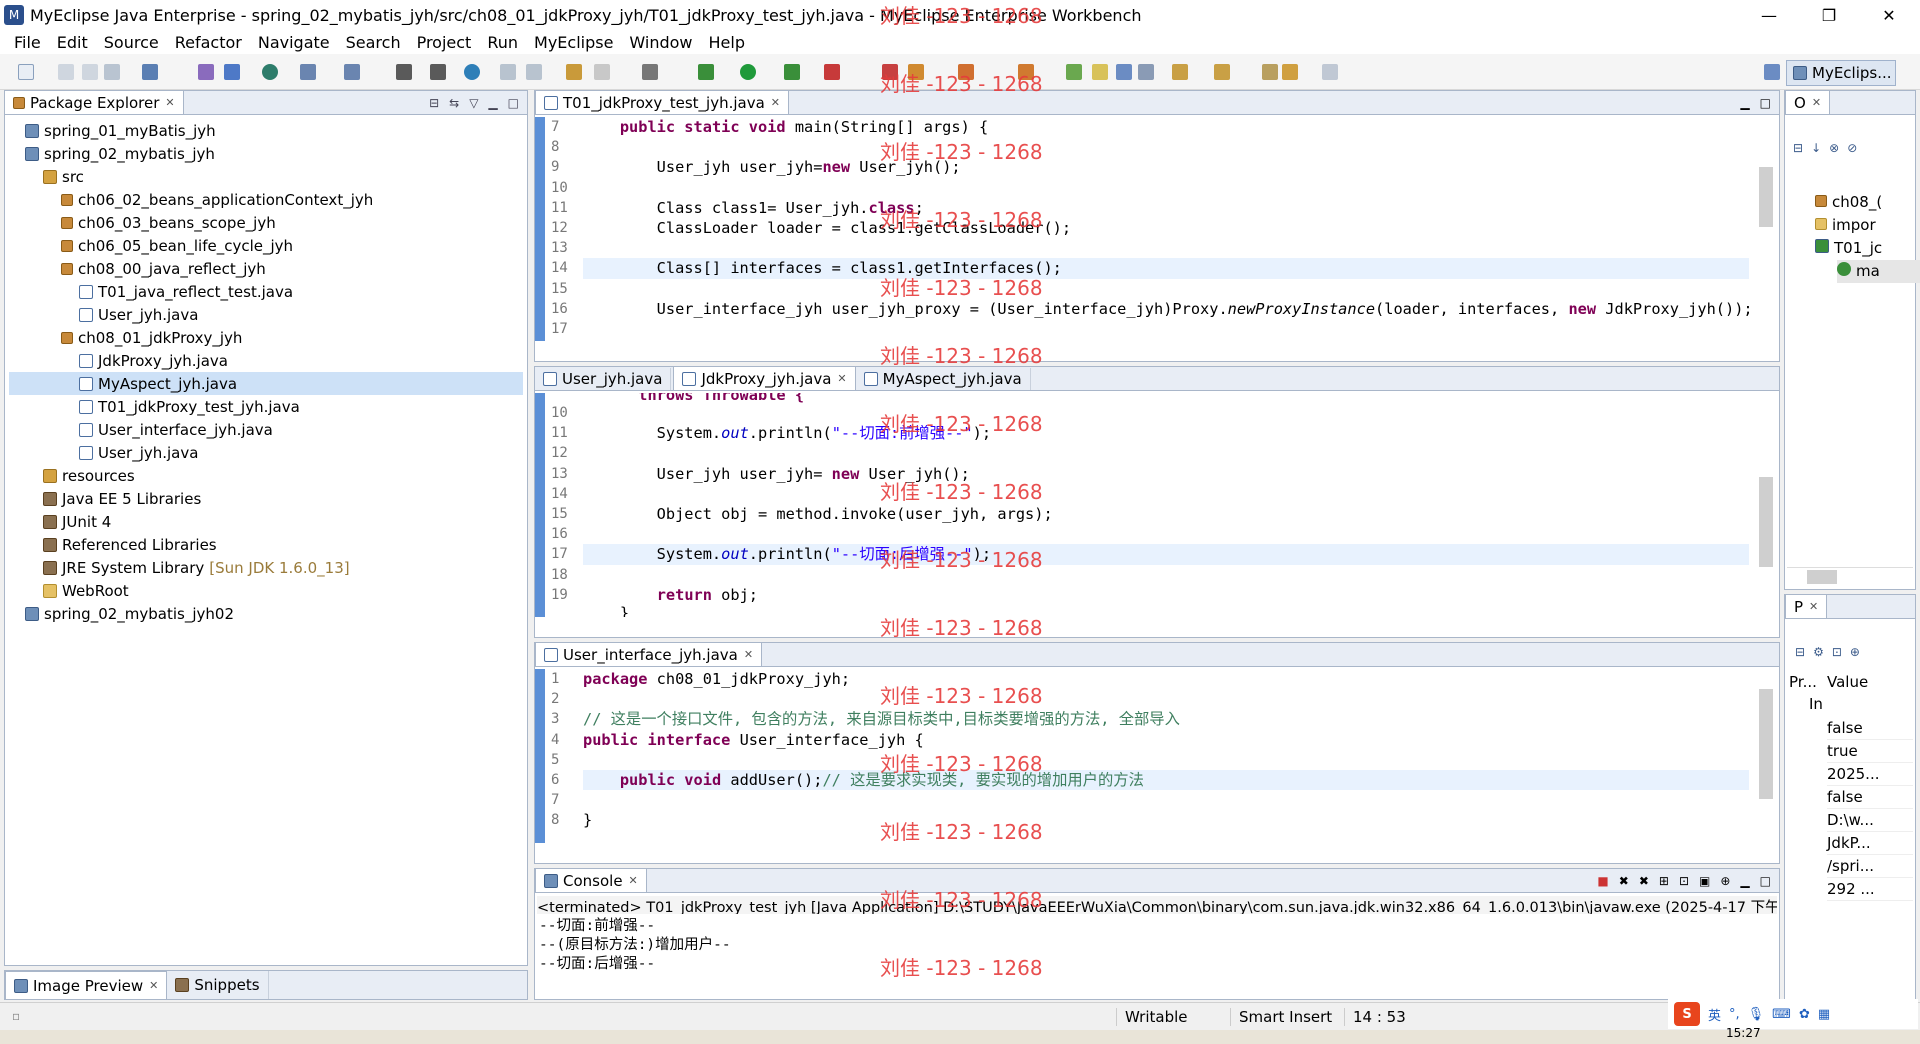  I want to click on print-icon, so click(112, 72).